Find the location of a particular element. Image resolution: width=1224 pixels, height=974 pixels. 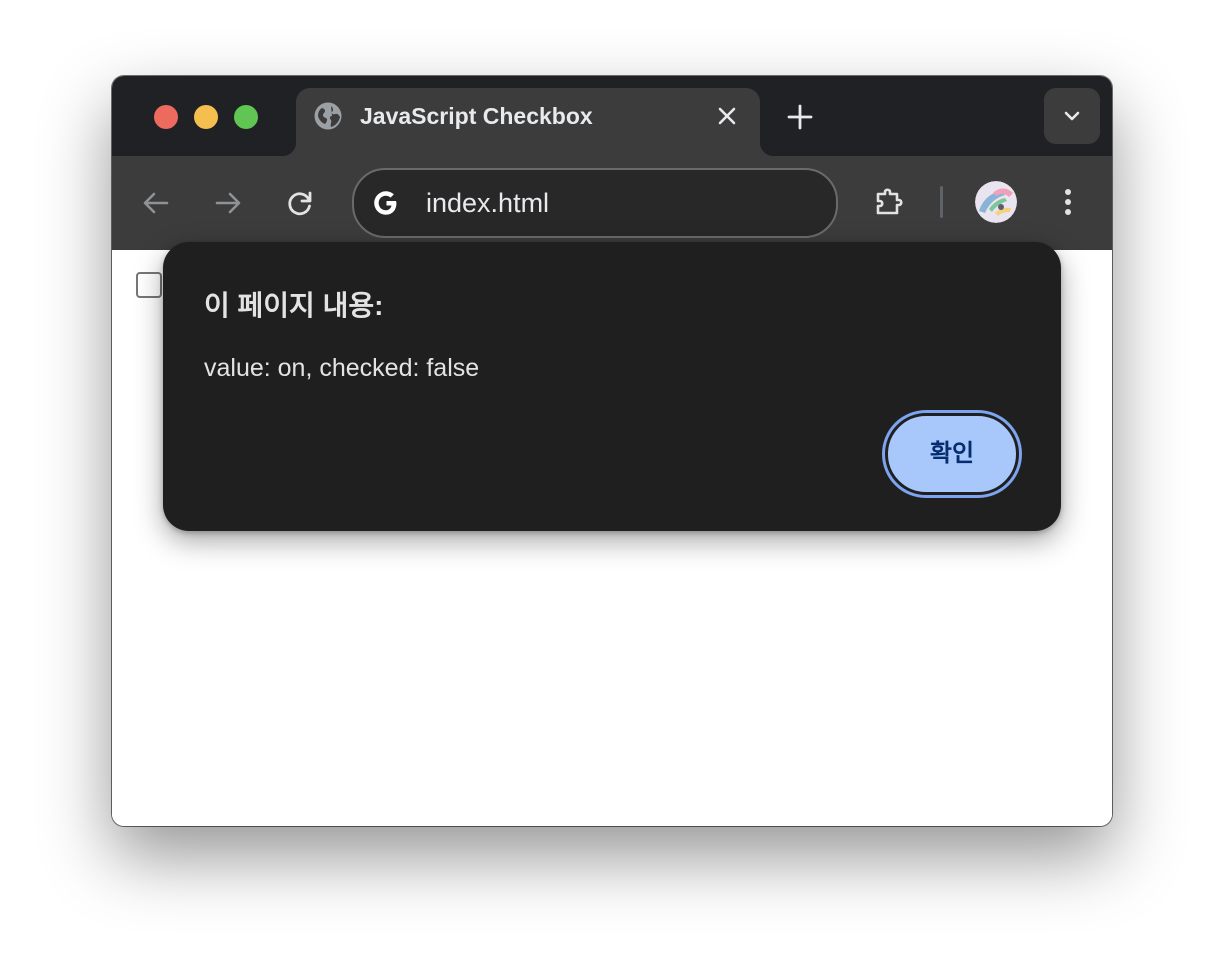

arrow-left-icon is located at coordinates (156, 203).